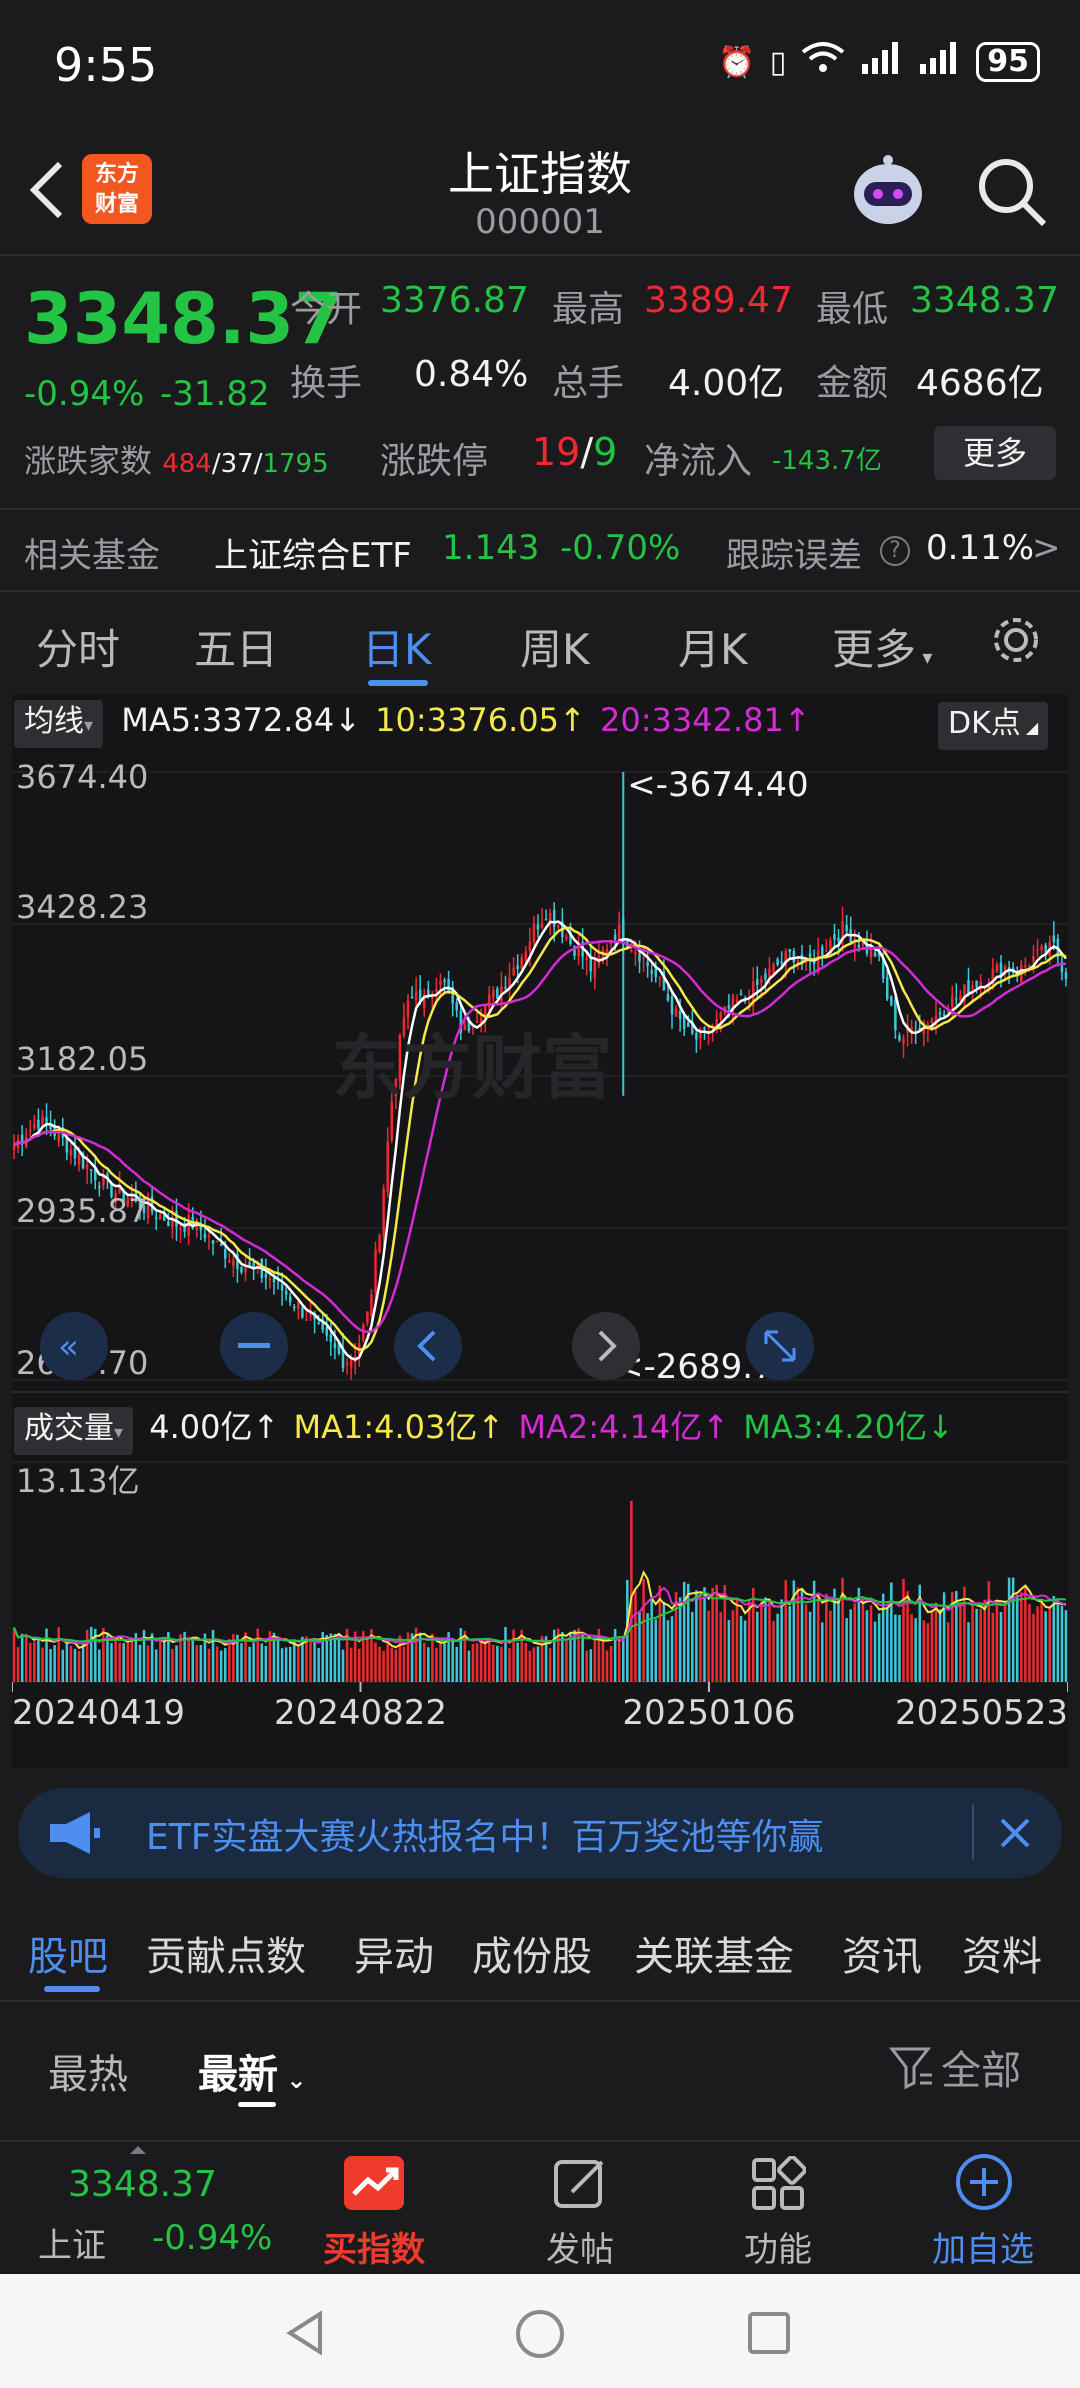 The height and width of the screenshot is (2388, 1080). Describe the element at coordinates (236, 646) in the screenshot. I see `tab-five-day: 五日` at that location.